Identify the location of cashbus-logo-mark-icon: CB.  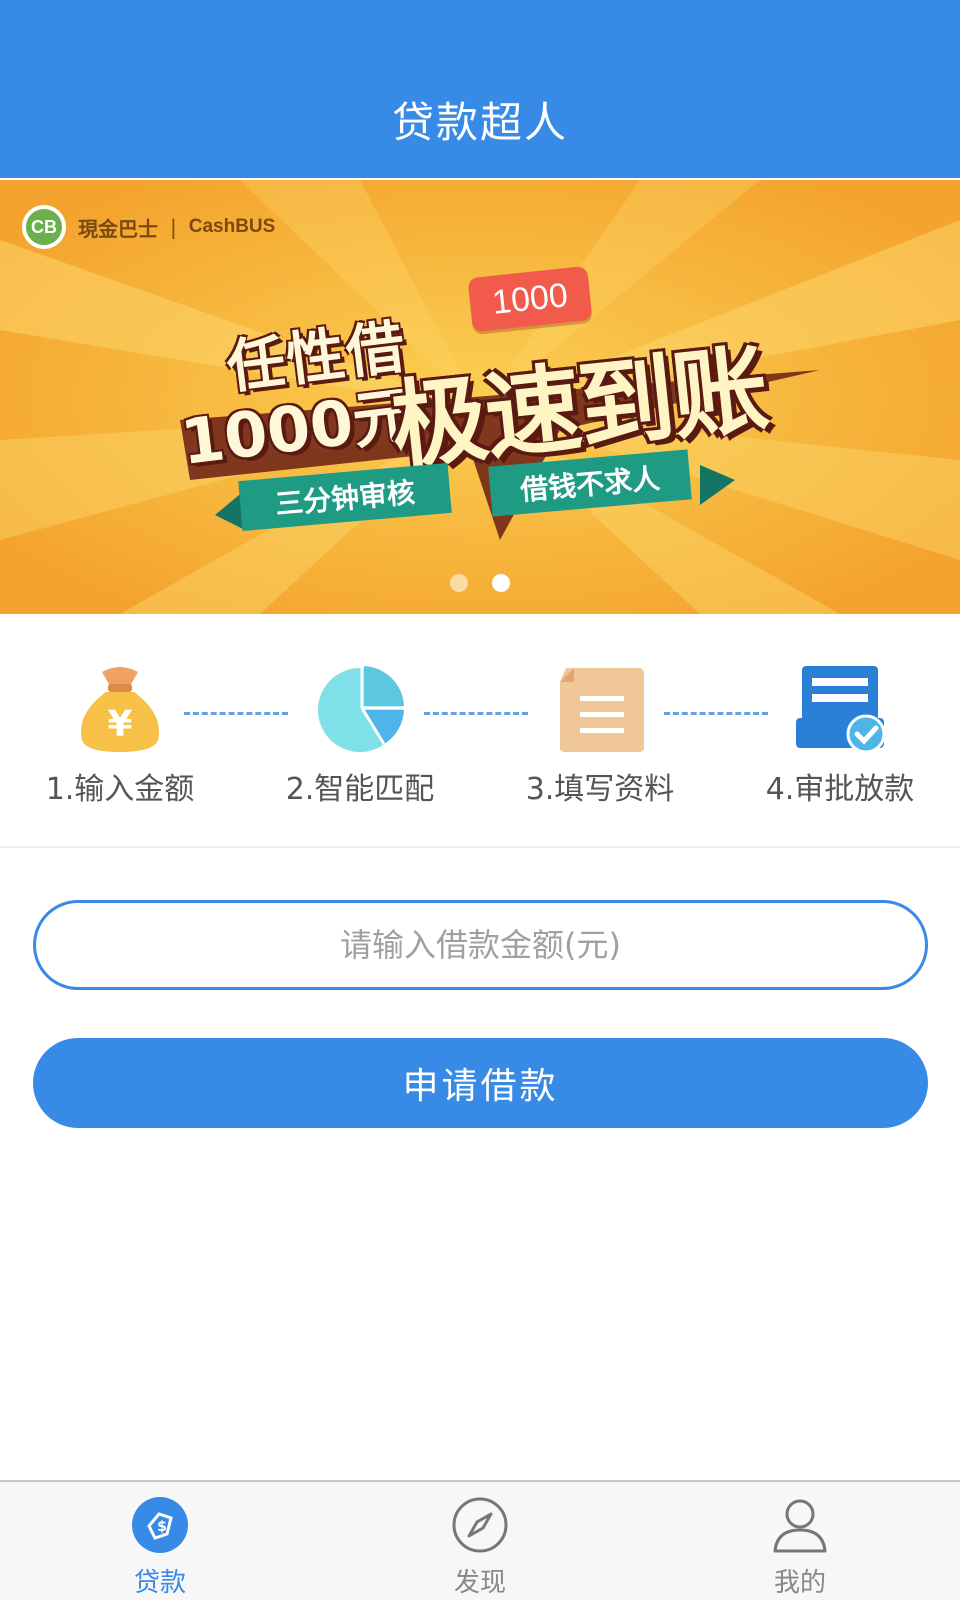
(44, 227).